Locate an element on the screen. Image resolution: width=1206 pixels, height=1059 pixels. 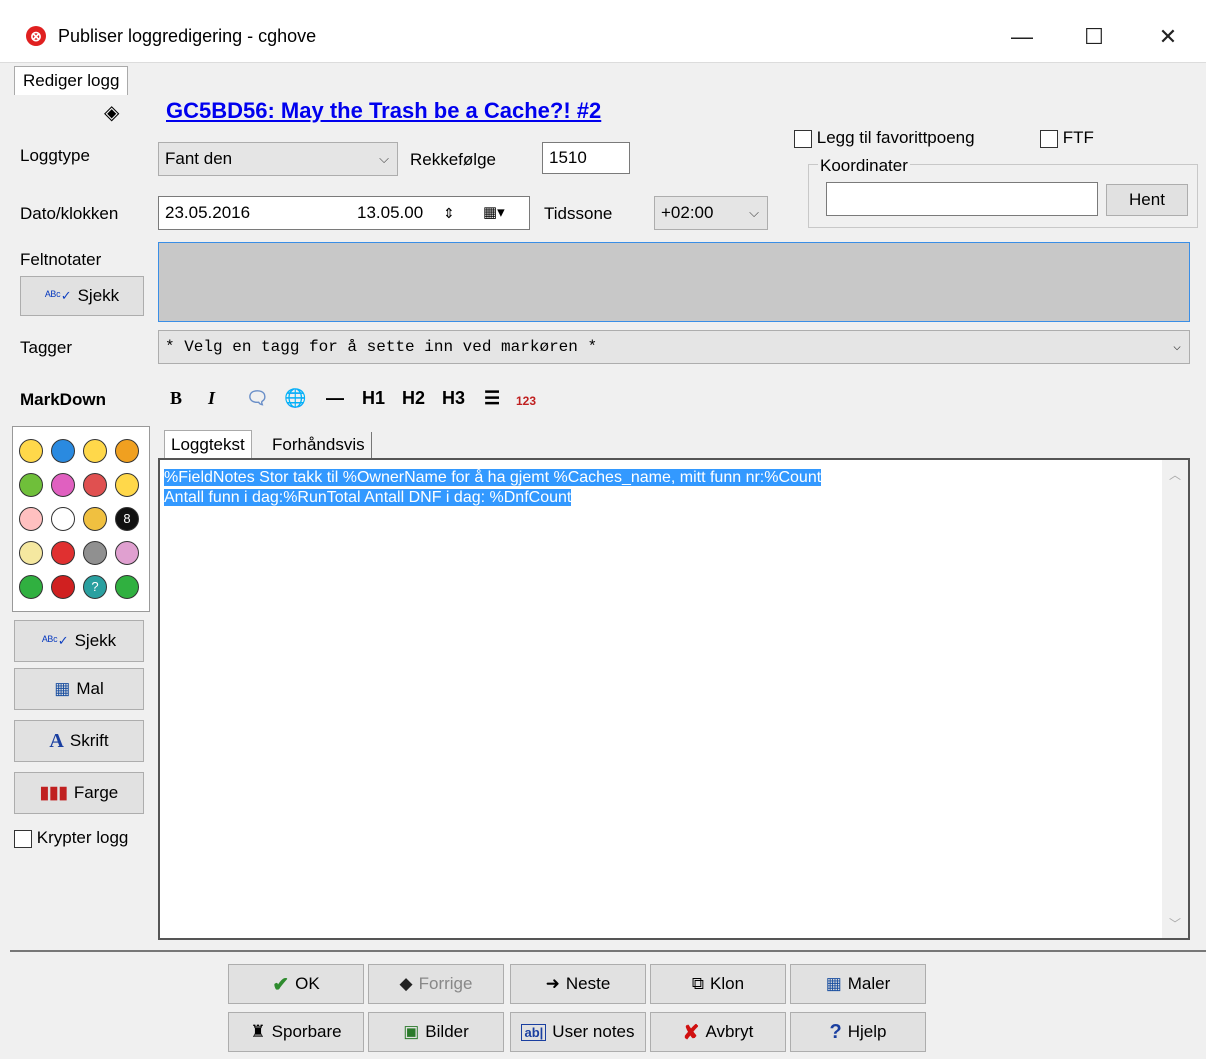
quote-icon: 🗨 is located at coordinates (257, 398).